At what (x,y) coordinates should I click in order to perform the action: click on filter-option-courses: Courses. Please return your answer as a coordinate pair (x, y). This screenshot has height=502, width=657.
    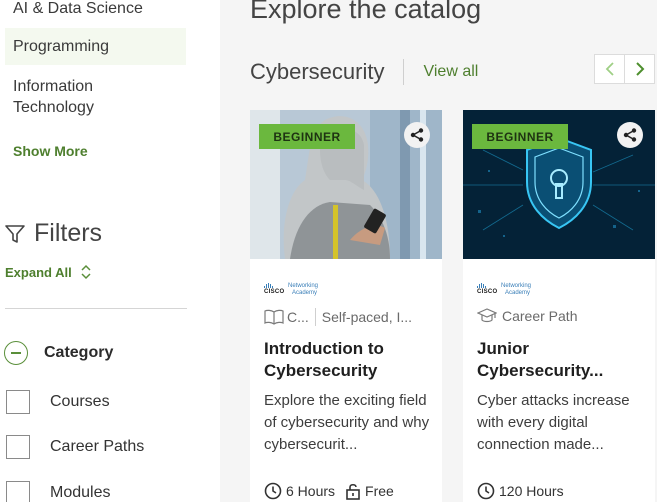
    Looking at the image, I should click on (58, 402).